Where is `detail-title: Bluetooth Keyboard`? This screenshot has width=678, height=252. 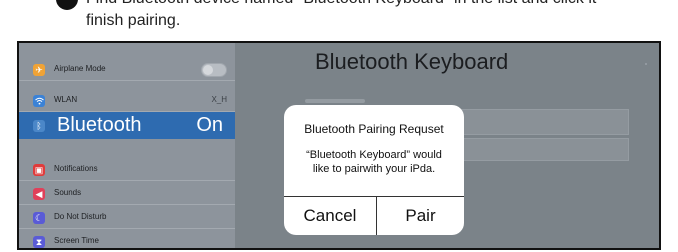 detail-title: Bluetooth Keyboard is located at coordinates (412, 61).